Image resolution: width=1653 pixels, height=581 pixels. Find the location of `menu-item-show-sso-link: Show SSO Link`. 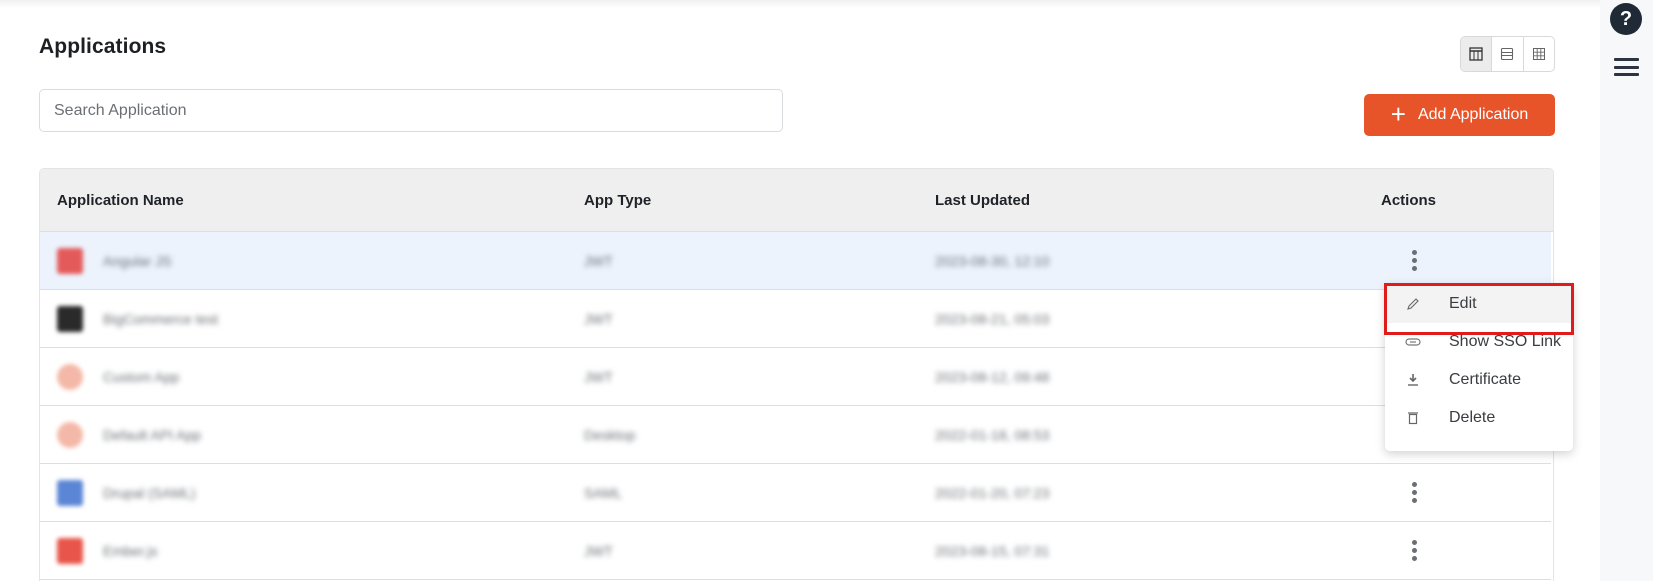

menu-item-show-sso-link: Show SSO Link is located at coordinates (1479, 342).